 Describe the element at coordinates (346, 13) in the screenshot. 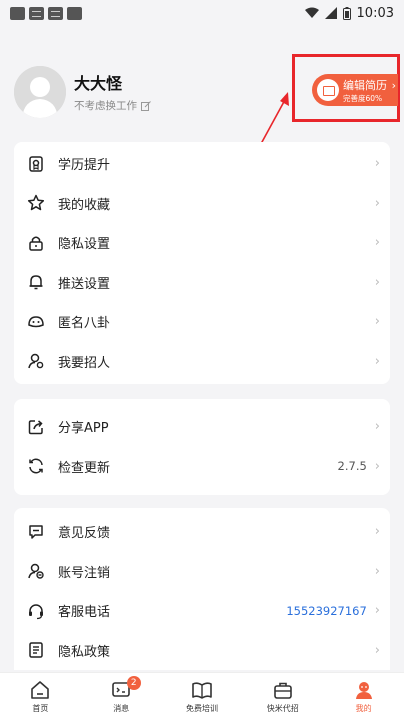

I see `battery-icon` at that location.